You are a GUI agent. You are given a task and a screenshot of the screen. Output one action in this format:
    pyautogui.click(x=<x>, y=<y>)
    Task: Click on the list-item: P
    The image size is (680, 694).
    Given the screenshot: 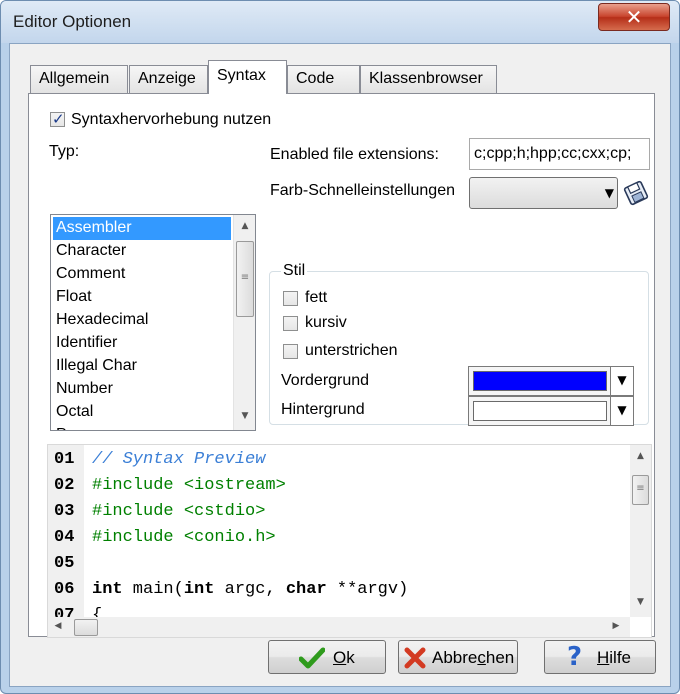 What is the action you would take?
    pyautogui.click(x=142, y=427)
    